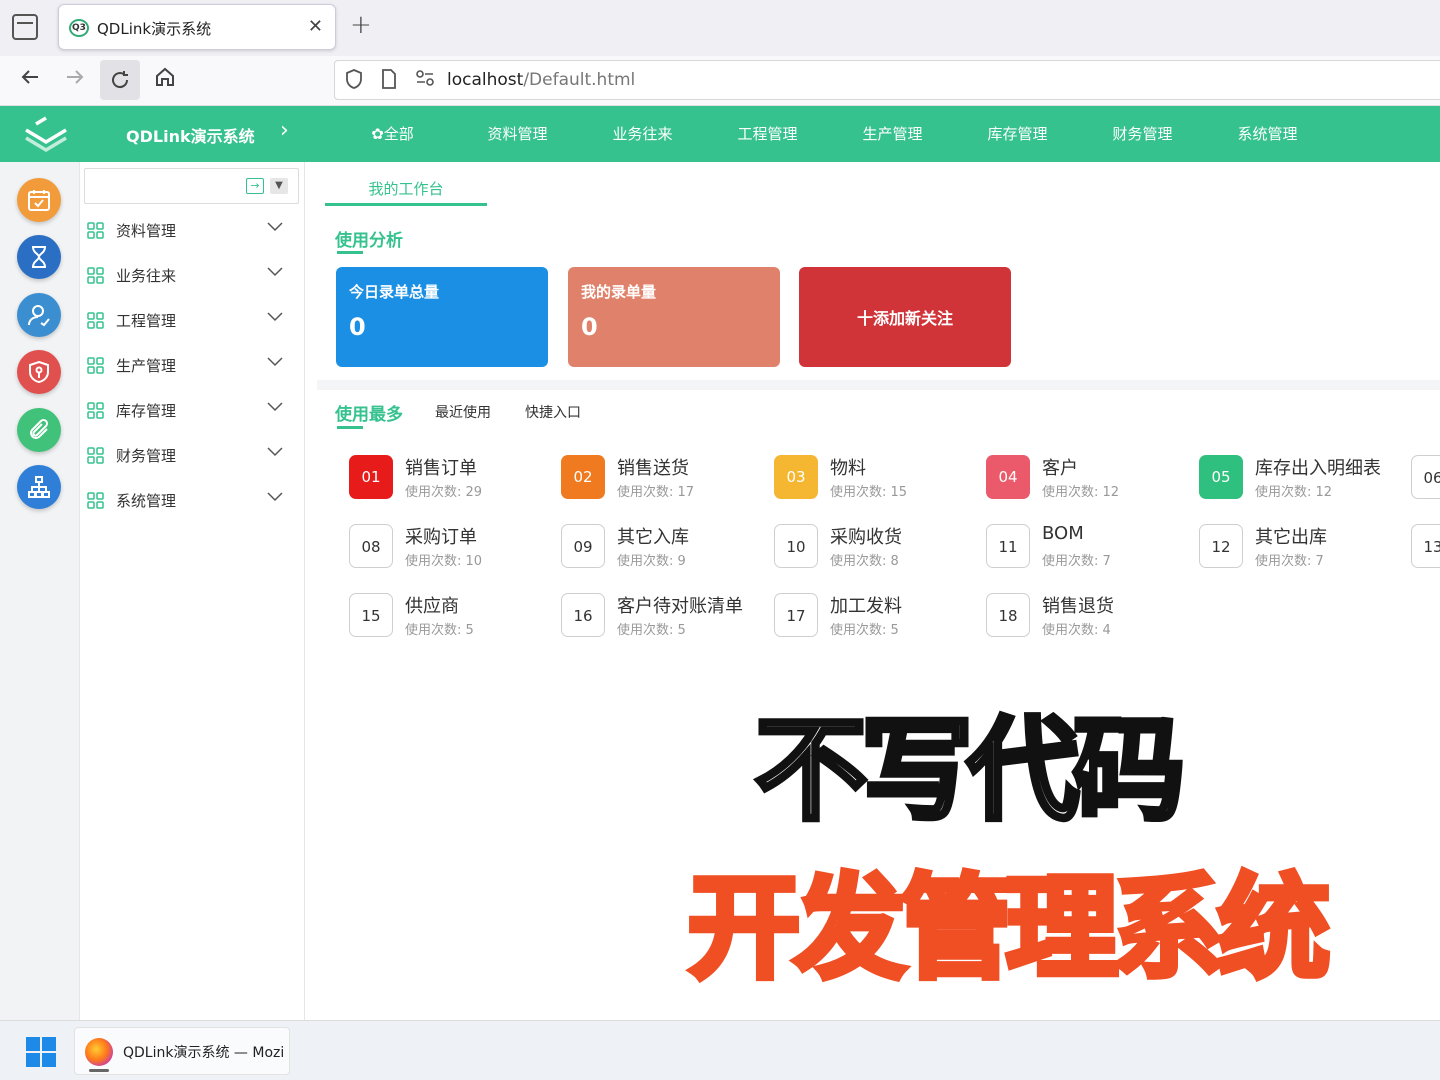  Describe the element at coordinates (887, 80) in the screenshot. I see `url-bar: localhost/Default.html` at that location.